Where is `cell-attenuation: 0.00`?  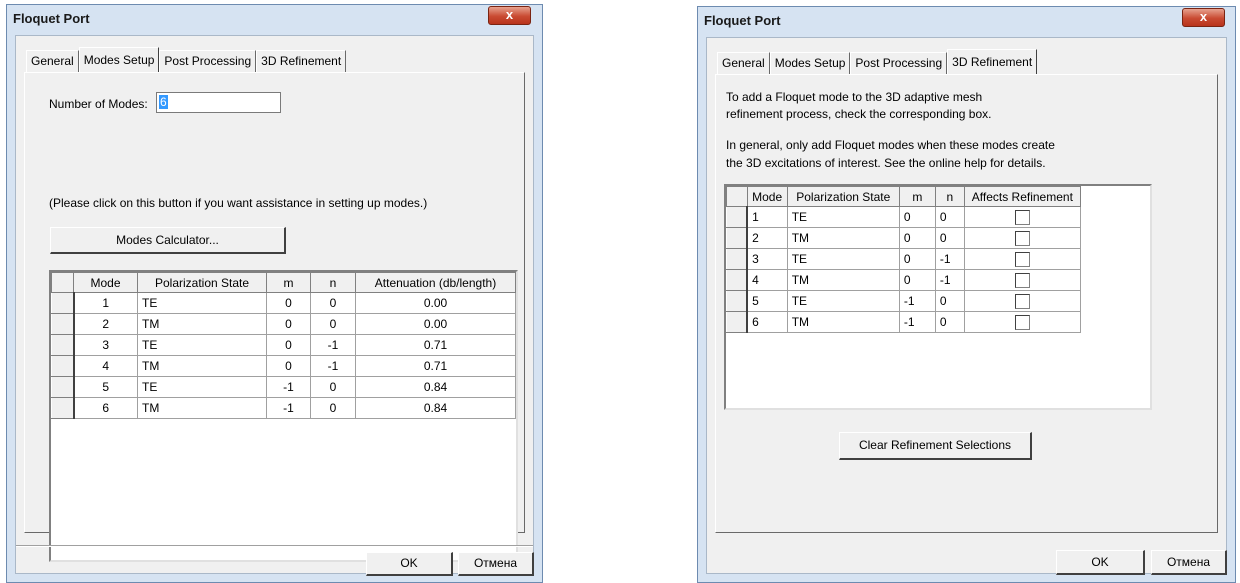
cell-attenuation: 0.00 is located at coordinates (435, 324).